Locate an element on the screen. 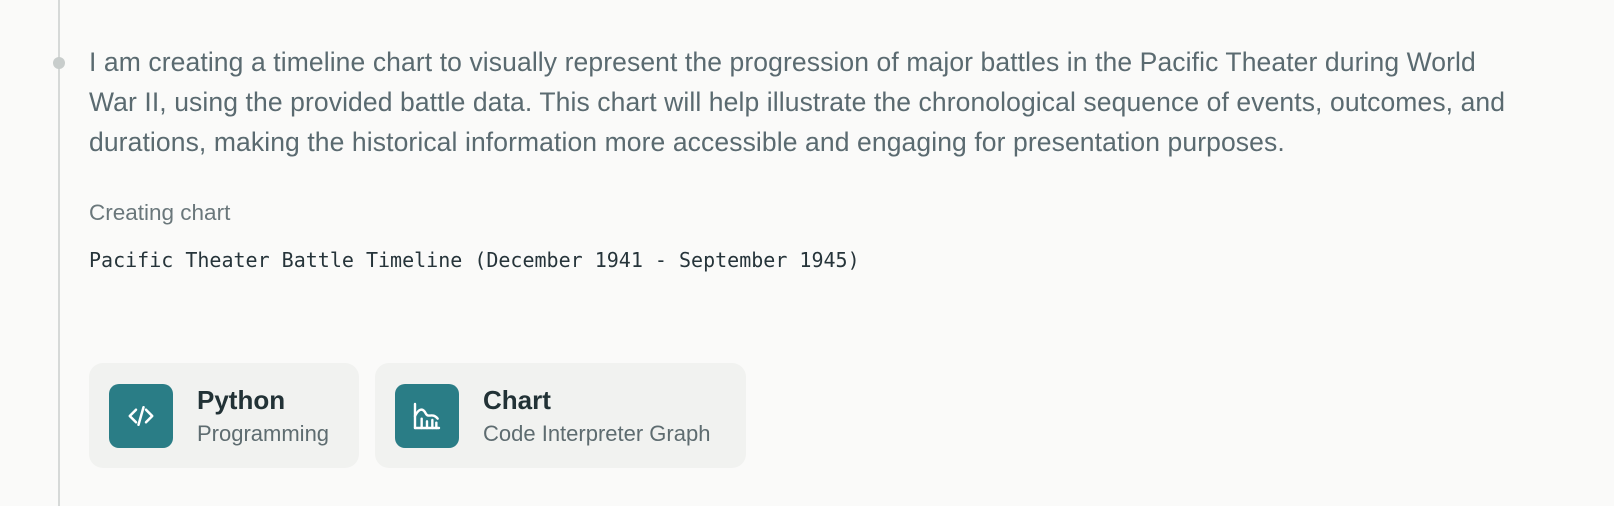 The width and height of the screenshot is (1614, 506). chart-icon is located at coordinates (427, 415).